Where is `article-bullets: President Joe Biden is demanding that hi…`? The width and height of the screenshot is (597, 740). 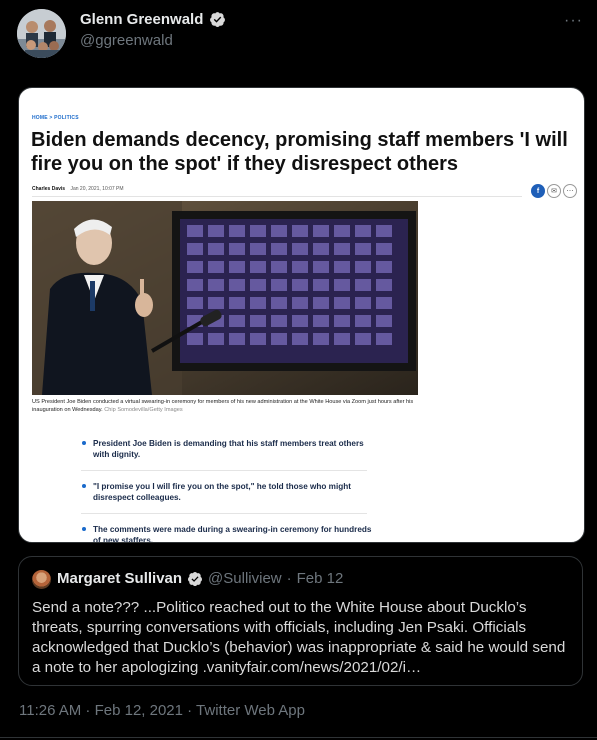 article-bullets: President Joe Biden is demanding that hi… is located at coordinates (231, 490).